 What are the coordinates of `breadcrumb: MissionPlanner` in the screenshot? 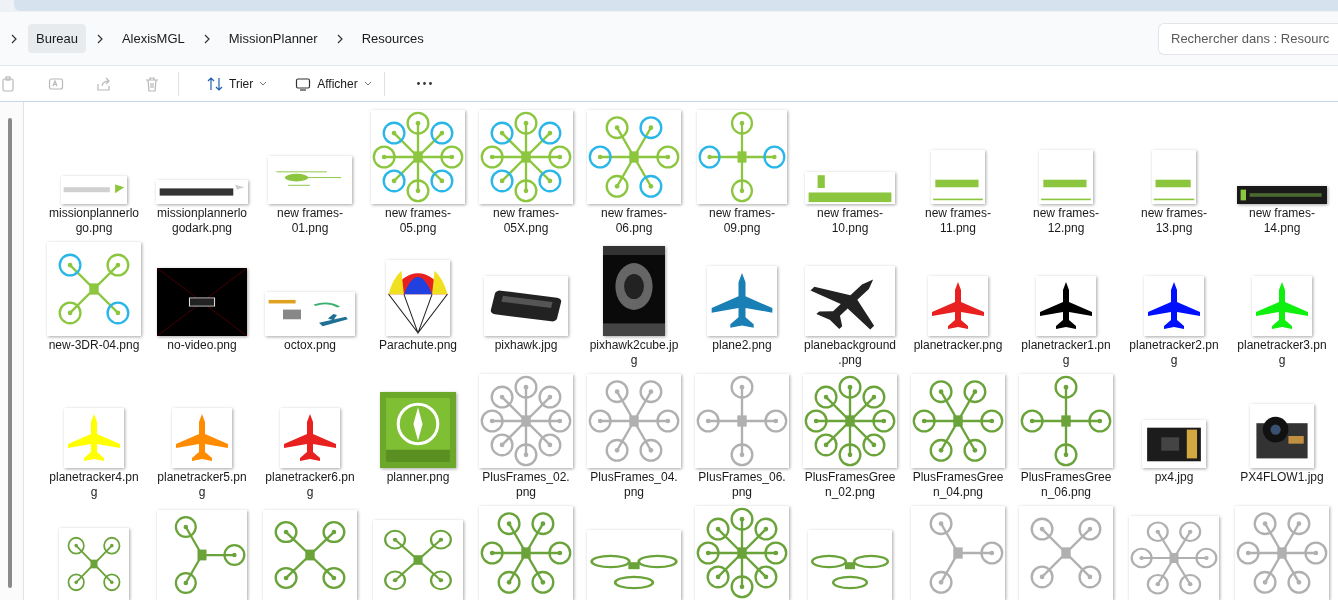 It's located at (273, 38).